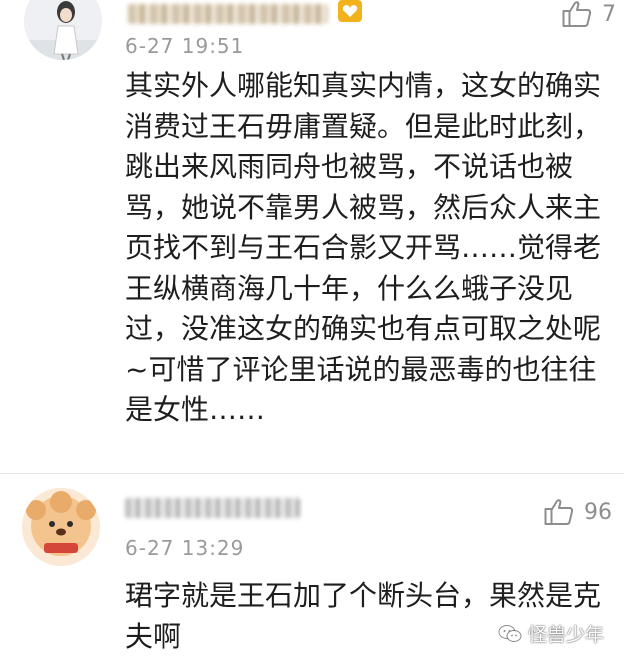 The width and height of the screenshot is (624, 663). What do you see at coordinates (312, 473) in the screenshot?
I see `divider` at bounding box center [312, 473].